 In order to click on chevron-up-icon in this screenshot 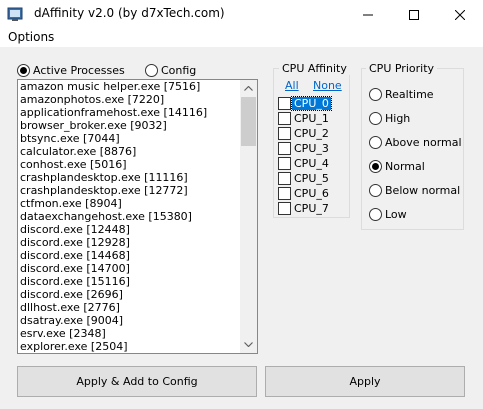, I will do `click(248, 88)`.